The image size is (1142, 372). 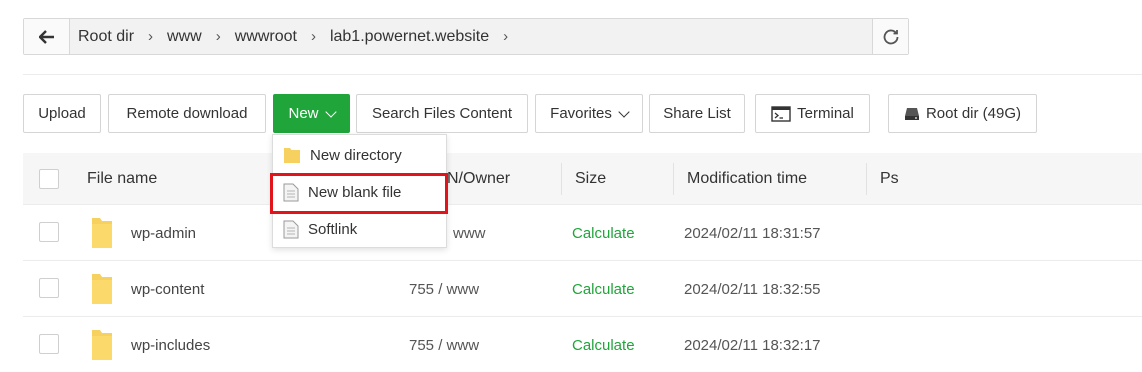 What do you see at coordinates (911, 113) in the screenshot?
I see `disk-icon` at bounding box center [911, 113].